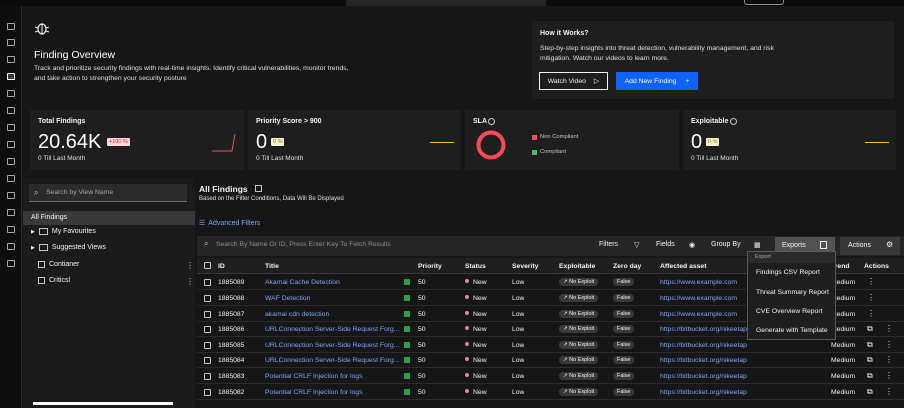 The width and height of the screenshot is (904, 408). What do you see at coordinates (627, 266) in the screenshot?
I see `col-zero-day: Zero day` at bounding box center [627, 266].